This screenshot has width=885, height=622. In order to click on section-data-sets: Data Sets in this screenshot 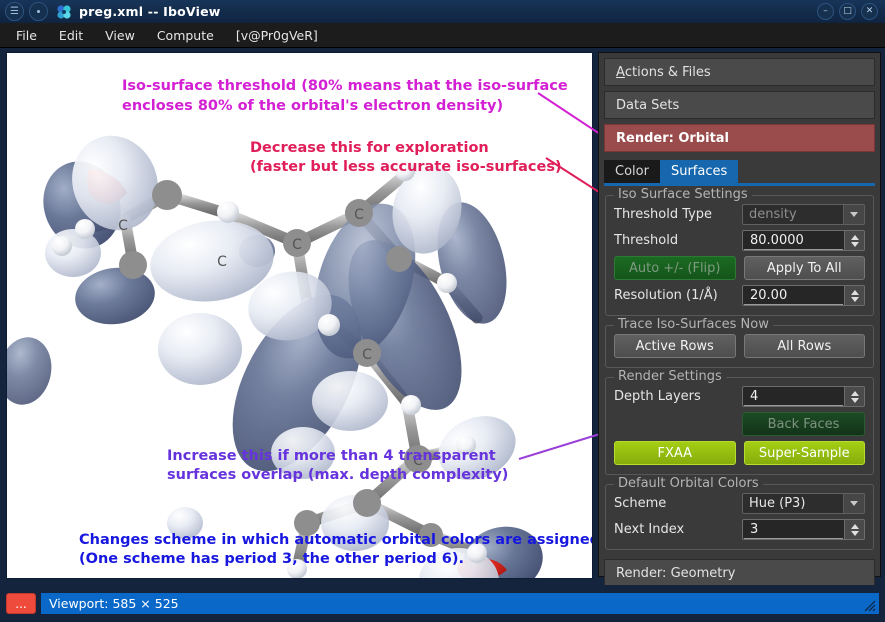, I will do `click(739, 105)`.